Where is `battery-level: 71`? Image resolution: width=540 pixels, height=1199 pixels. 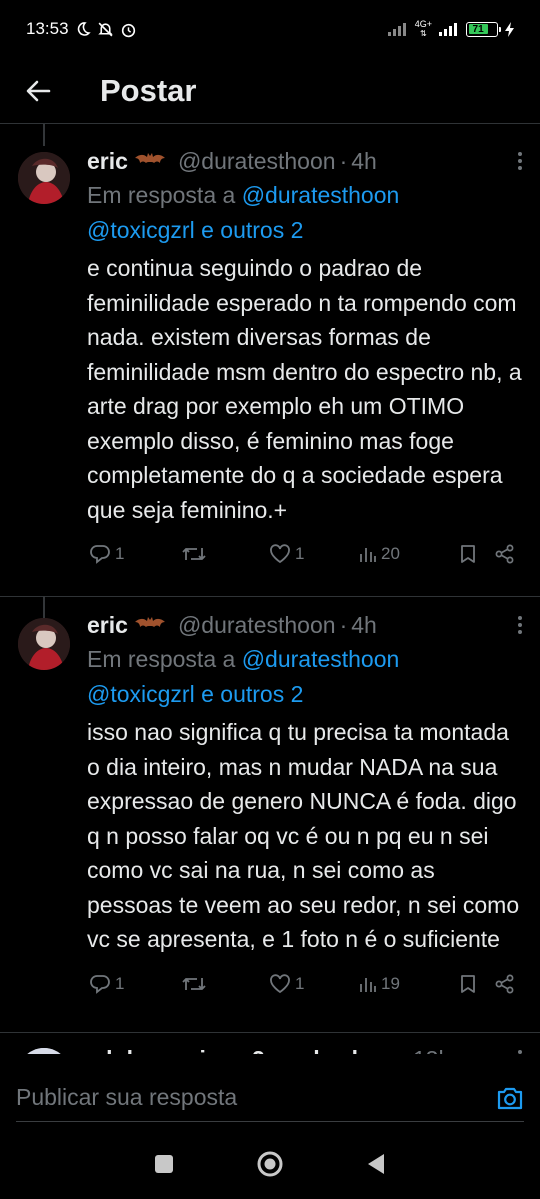 battery-level: 71 is located at coordinates (478, 29).